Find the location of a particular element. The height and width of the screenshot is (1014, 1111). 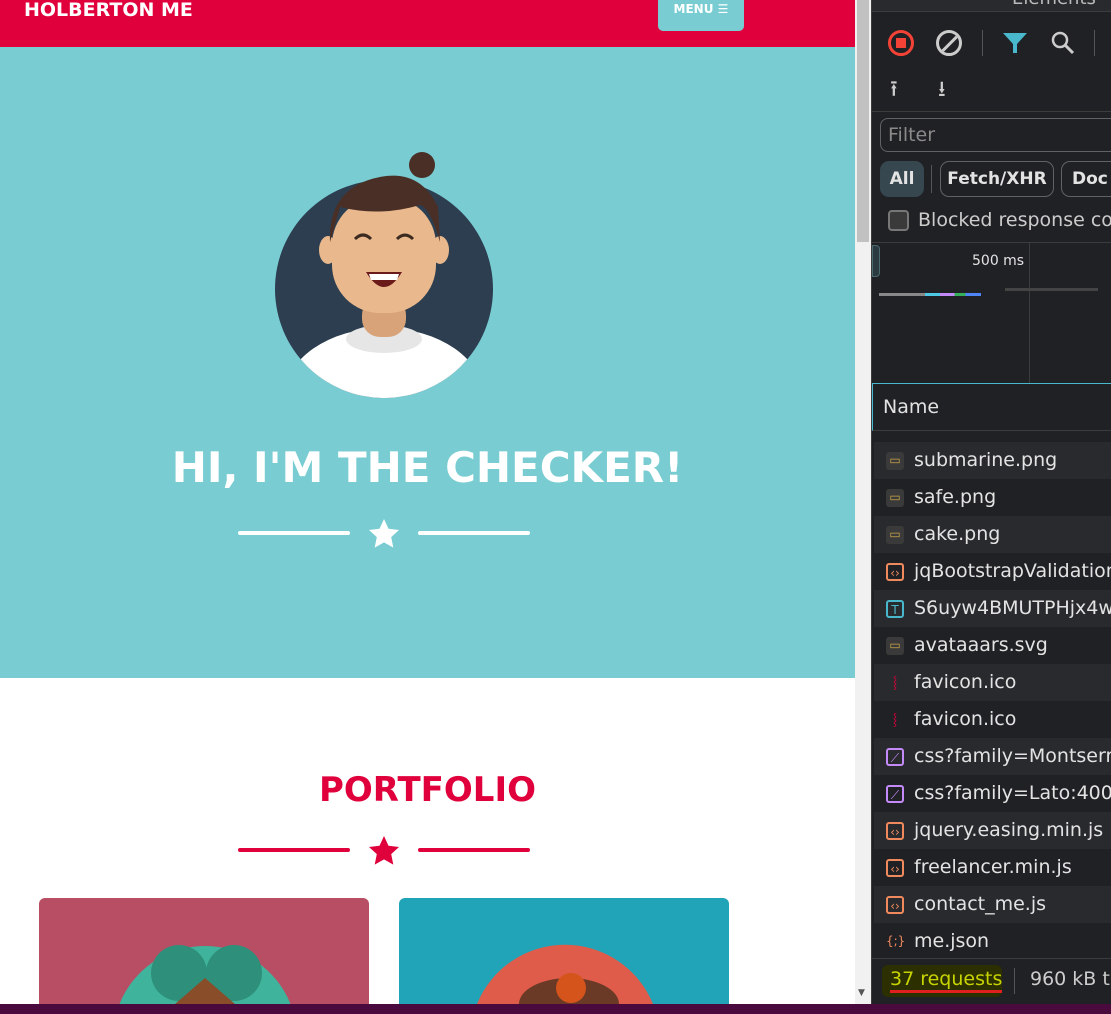

request-row: ‹› jquery.easing.min.js is located at coordinates (992, 830).